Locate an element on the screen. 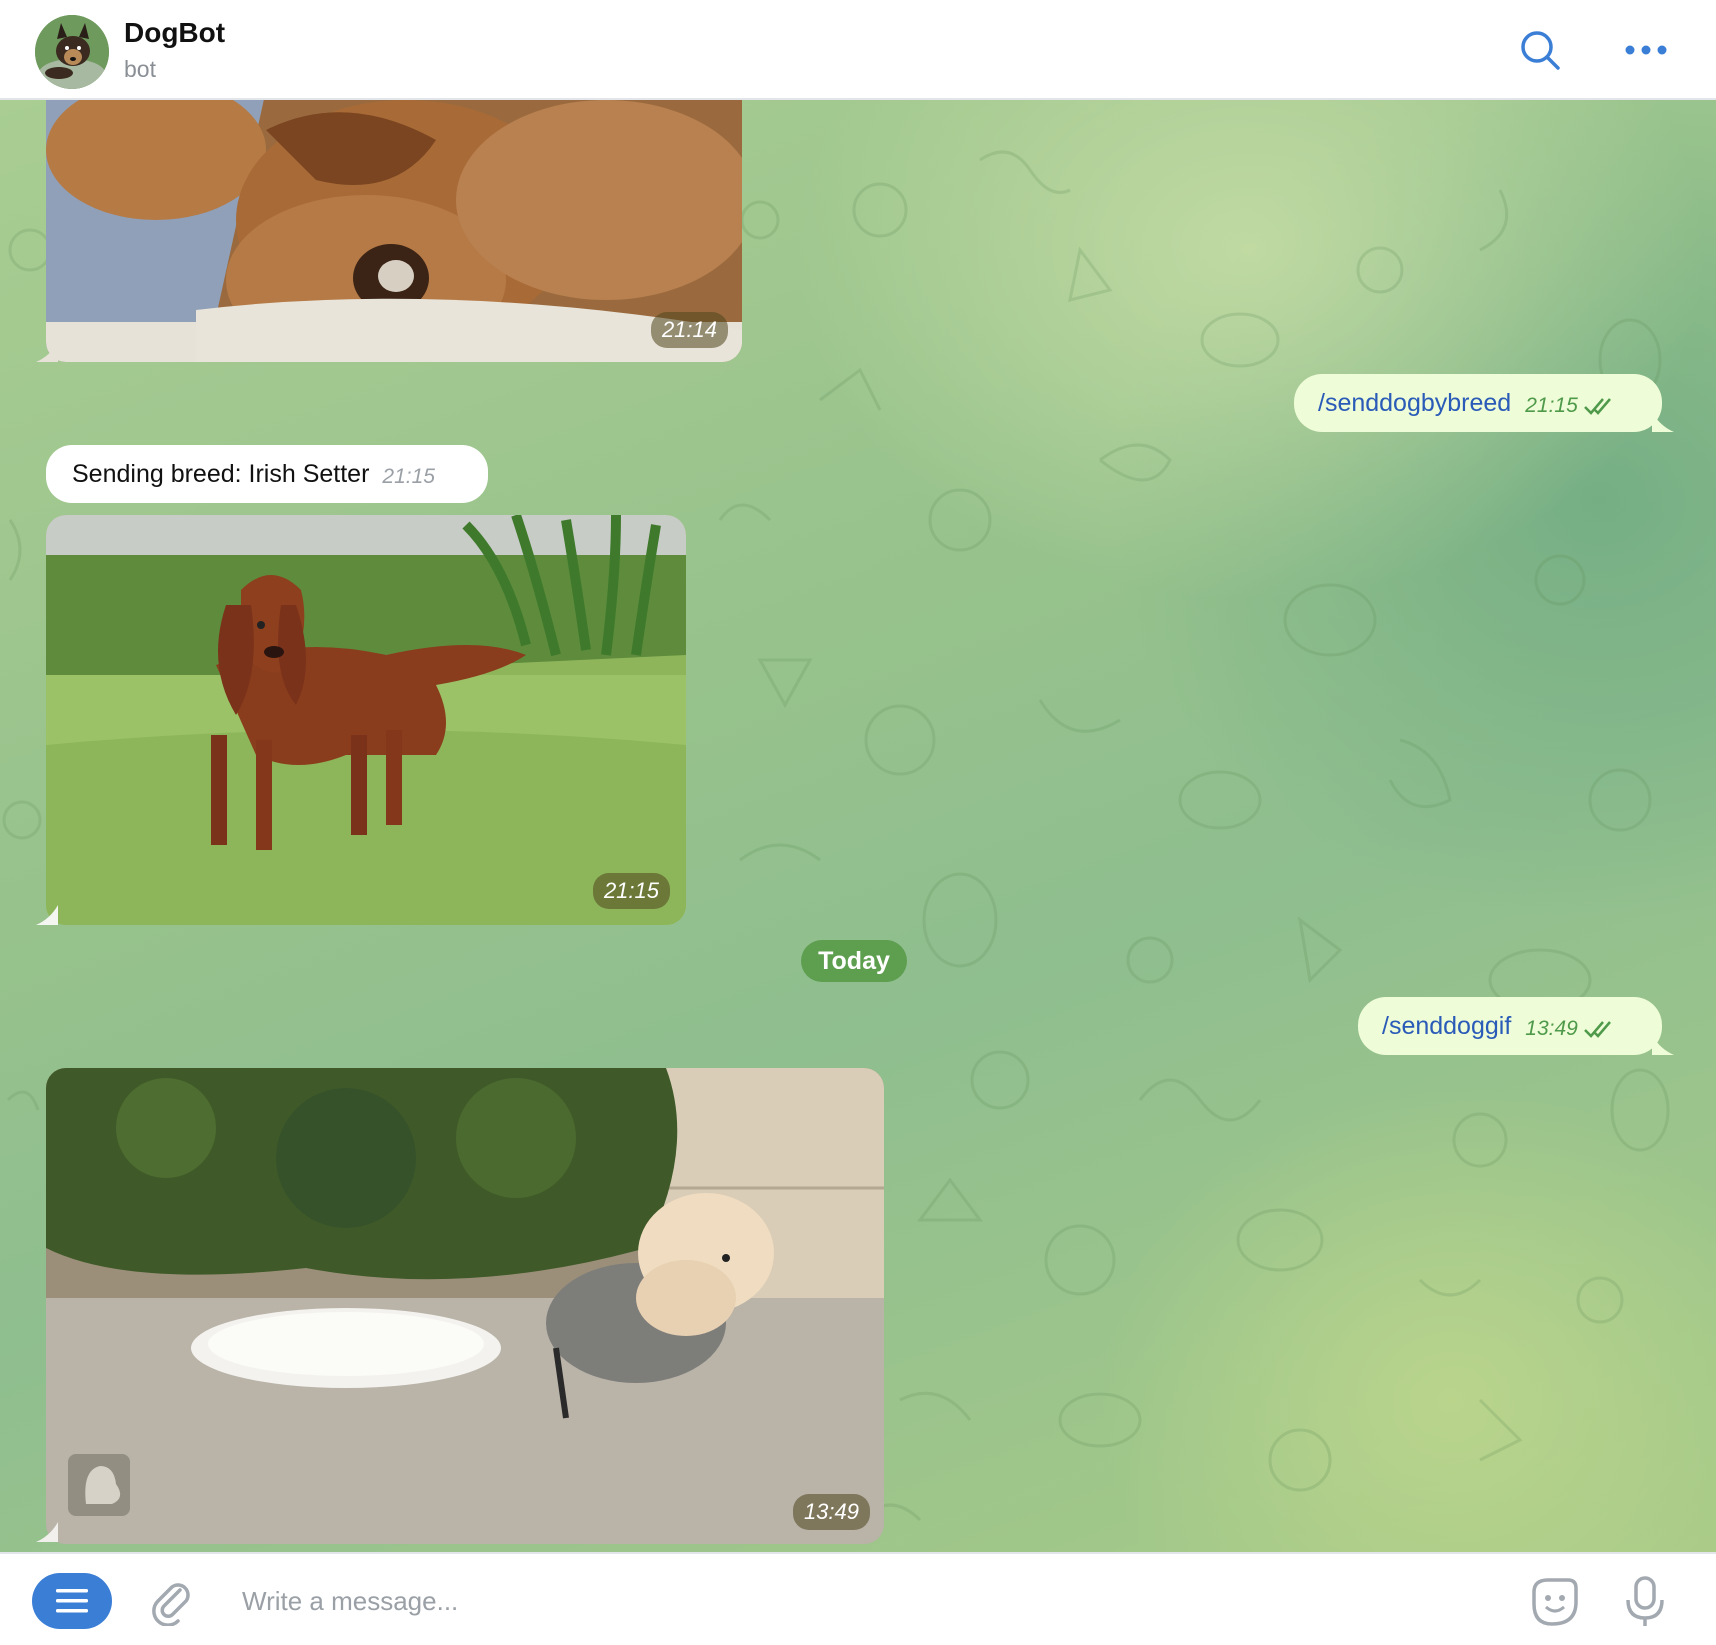  photo-time: 21:14 is located at coordinates (689, 330).